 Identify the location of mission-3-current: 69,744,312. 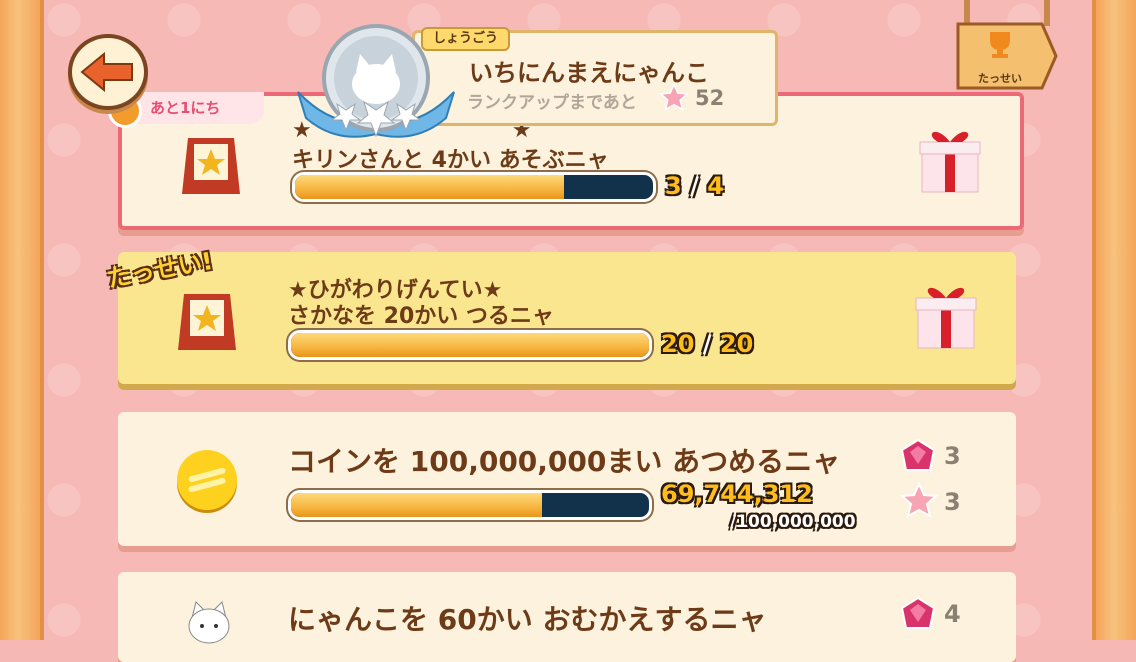
(737, 494).